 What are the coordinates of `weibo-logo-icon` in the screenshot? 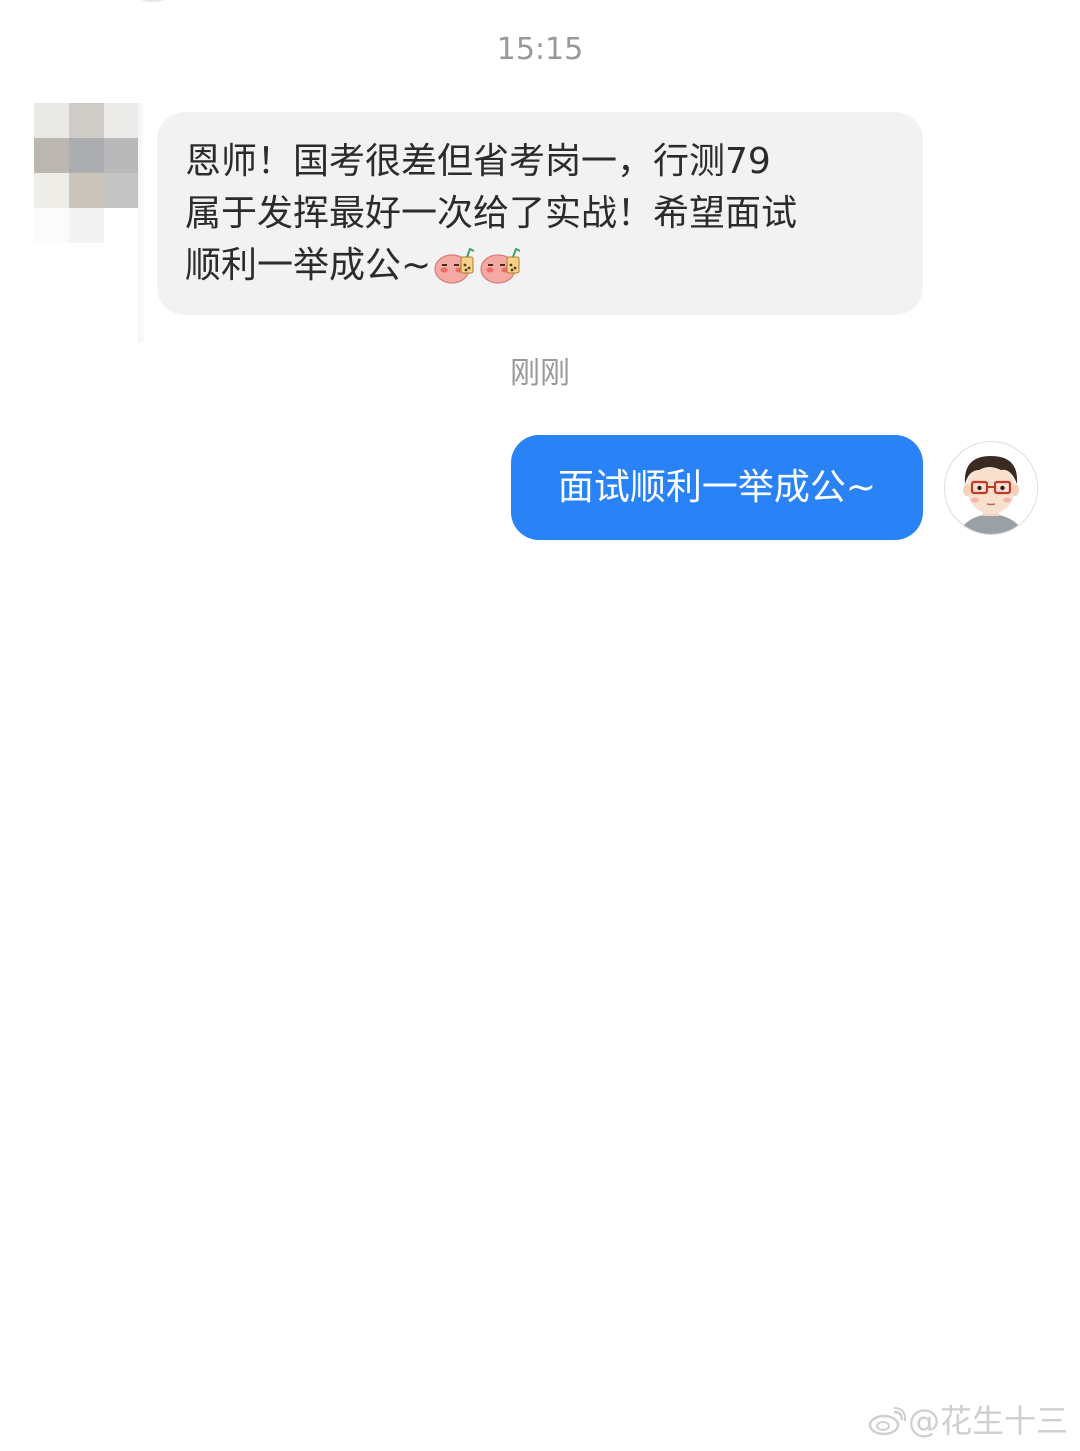 It's located at (887, 1421).